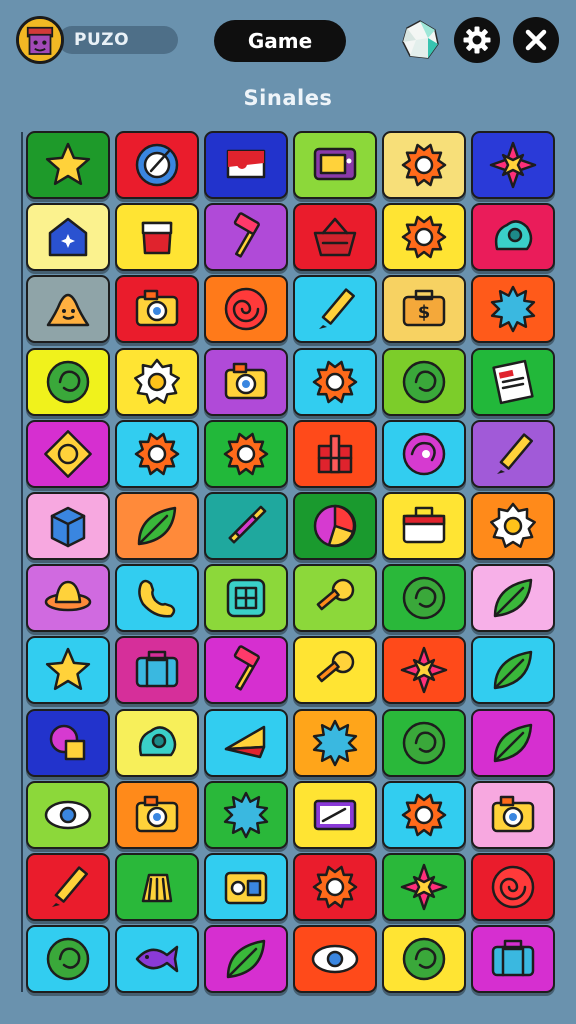  Describe the element at coordinates (288, 98) in the screenshot. I see `board-title: Sinales` at that location.